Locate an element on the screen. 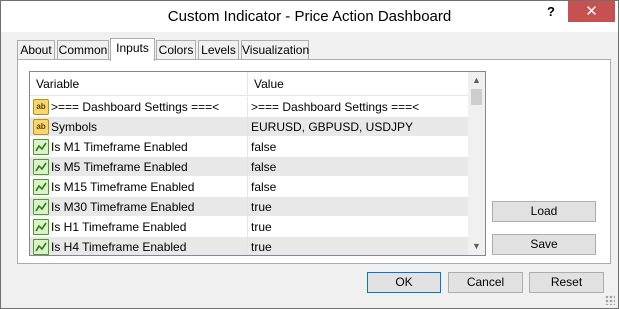  table-row: Is M1 Timeframe Enabled false is located at coordinates (249, 147).